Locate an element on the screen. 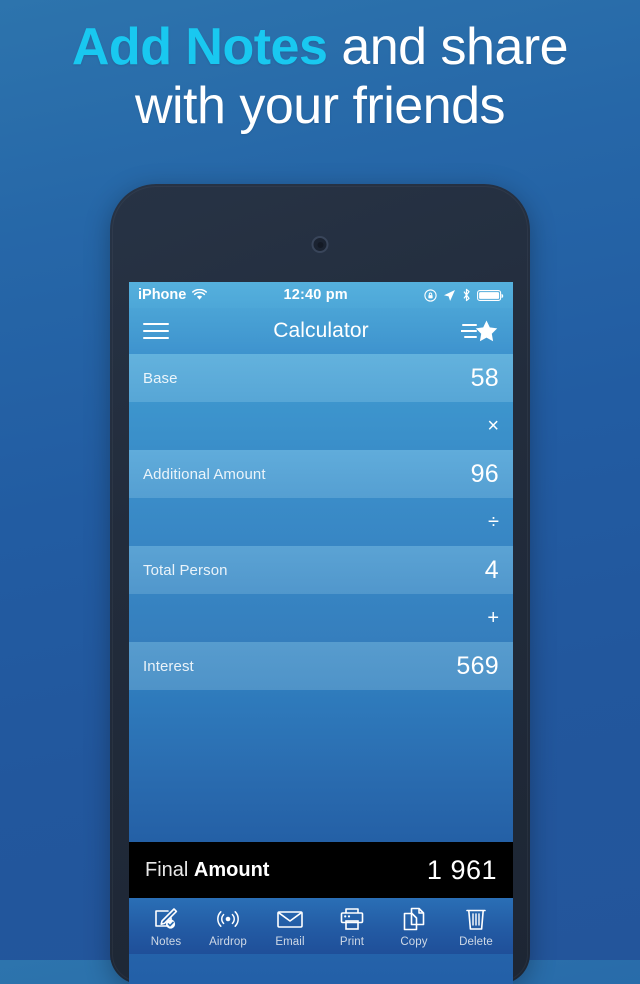 The width and height of the screenshot is (640, 984). headline-line2: with your friends is located at coordinates (320, 106).